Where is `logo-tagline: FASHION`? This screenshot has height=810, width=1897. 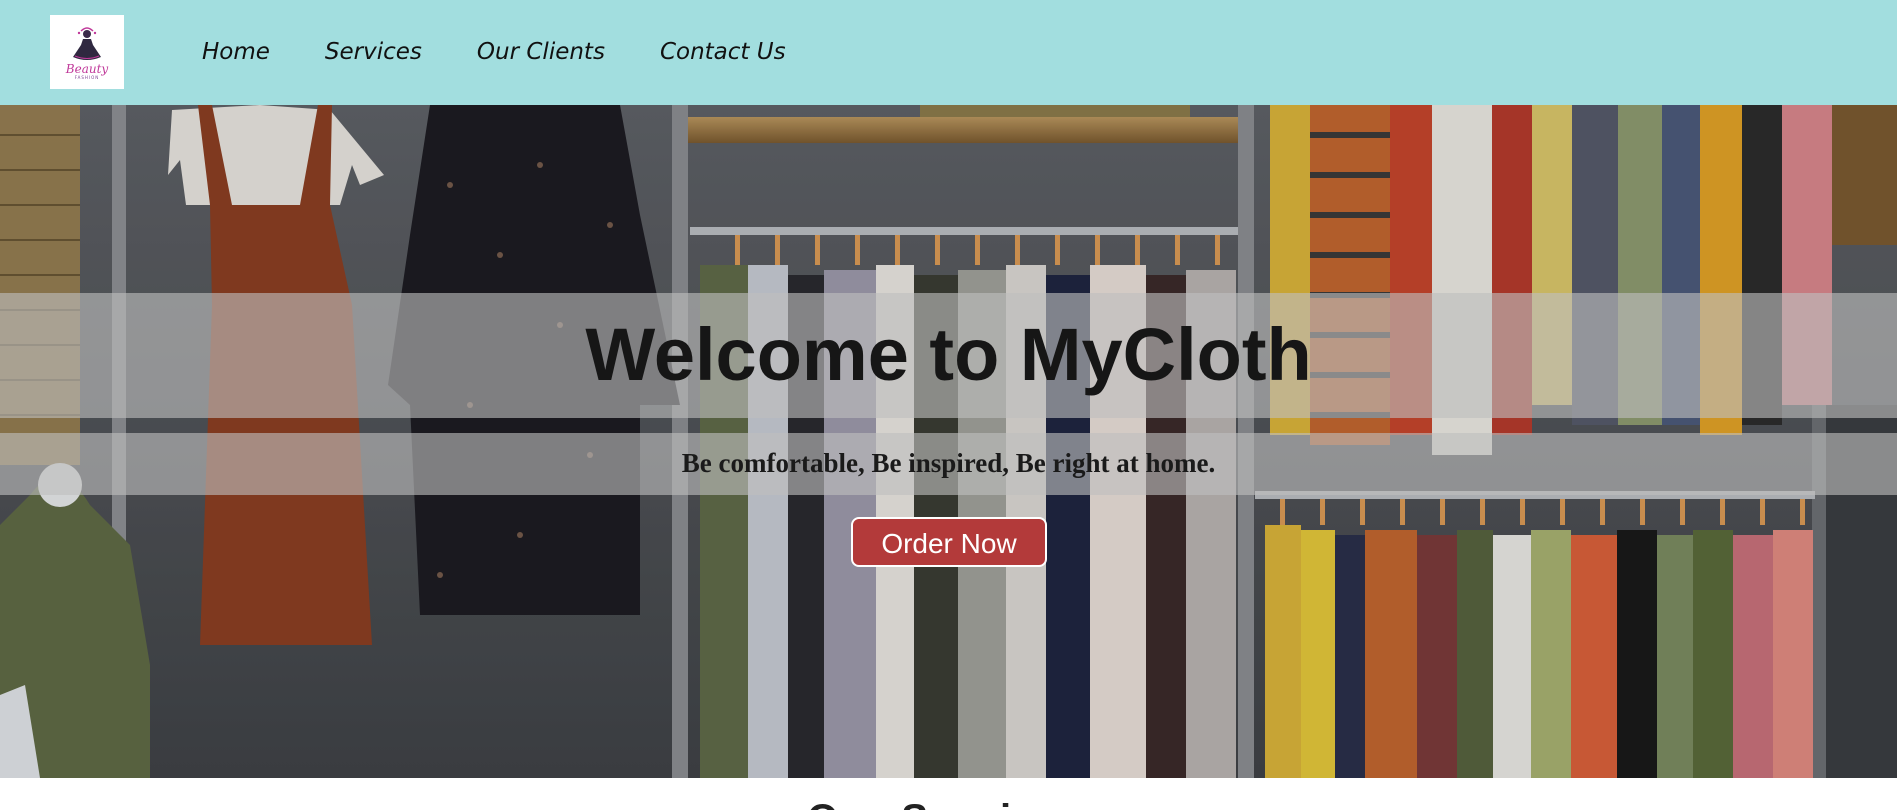
logo-tagline: FASHION is located at coordinates (87, 77).